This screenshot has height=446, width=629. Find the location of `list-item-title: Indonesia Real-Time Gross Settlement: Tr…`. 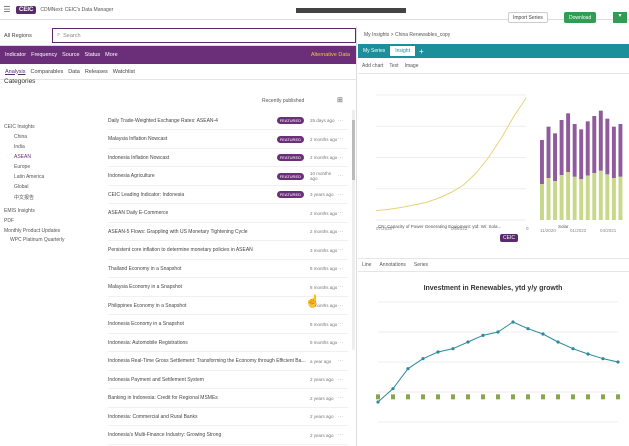

list-item-title: Indonesia Real-Time Gross Settlement: Tr… is located at coordinates (209, 361).